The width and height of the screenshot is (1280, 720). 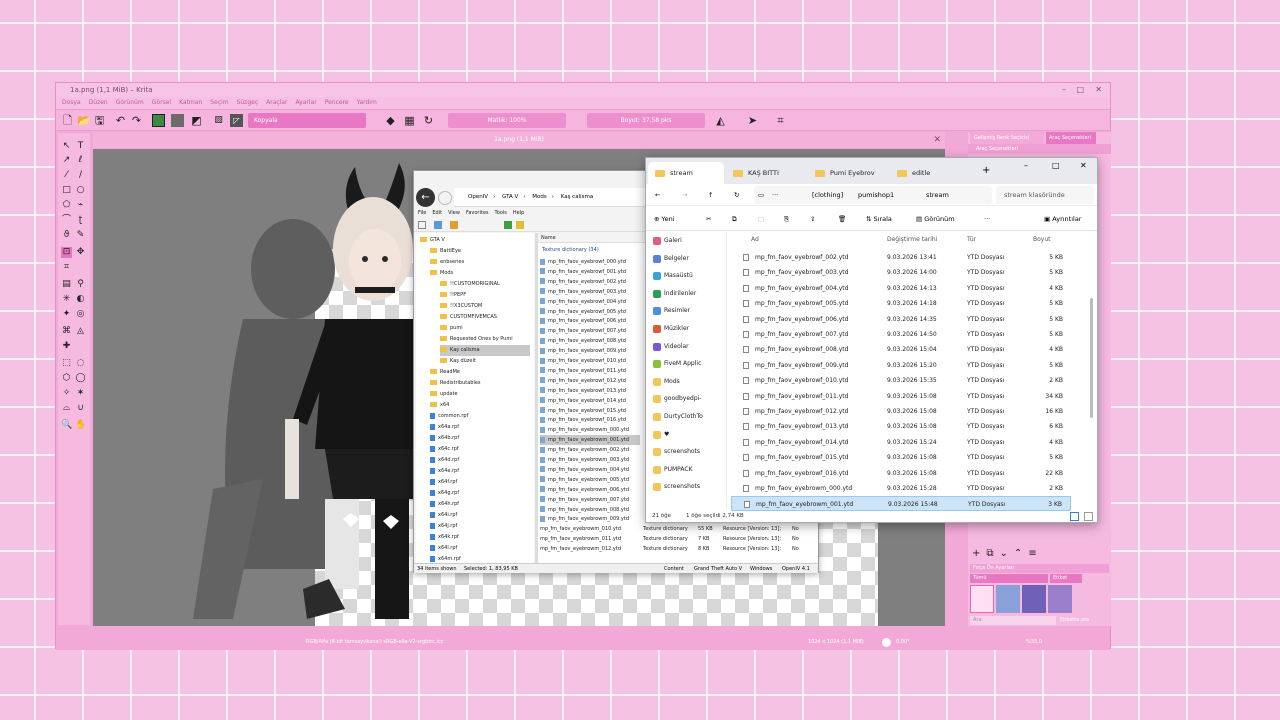 I want to click on file-row: mp_fm_faov_eyebrowf_003.ytd, so click(x=583, y=292).